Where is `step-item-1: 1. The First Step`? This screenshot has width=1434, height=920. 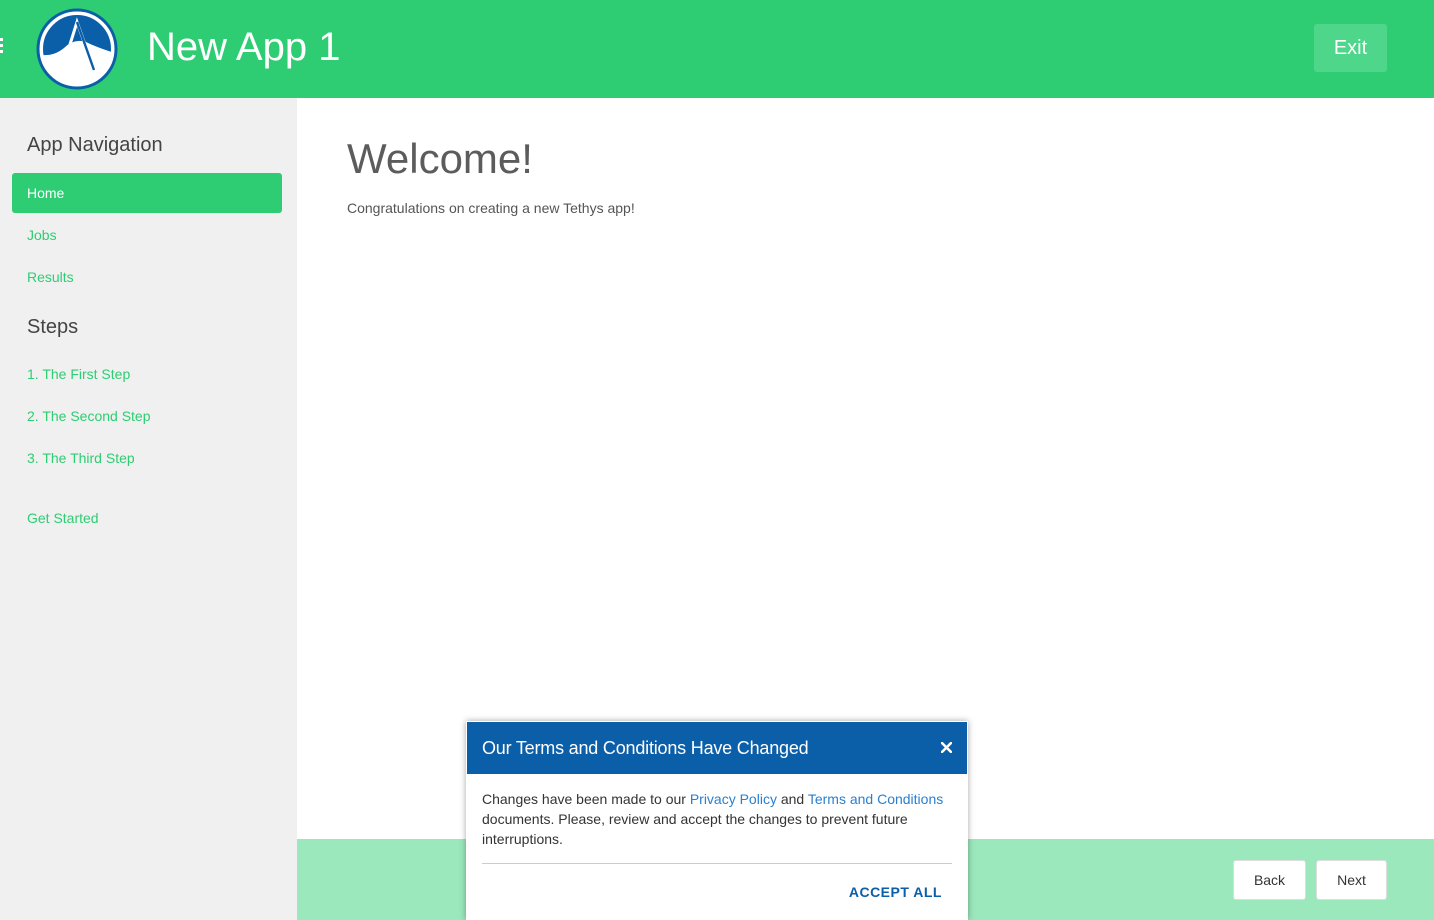 step-item-1: 1. The First Step is located at coordinates (78, 374).